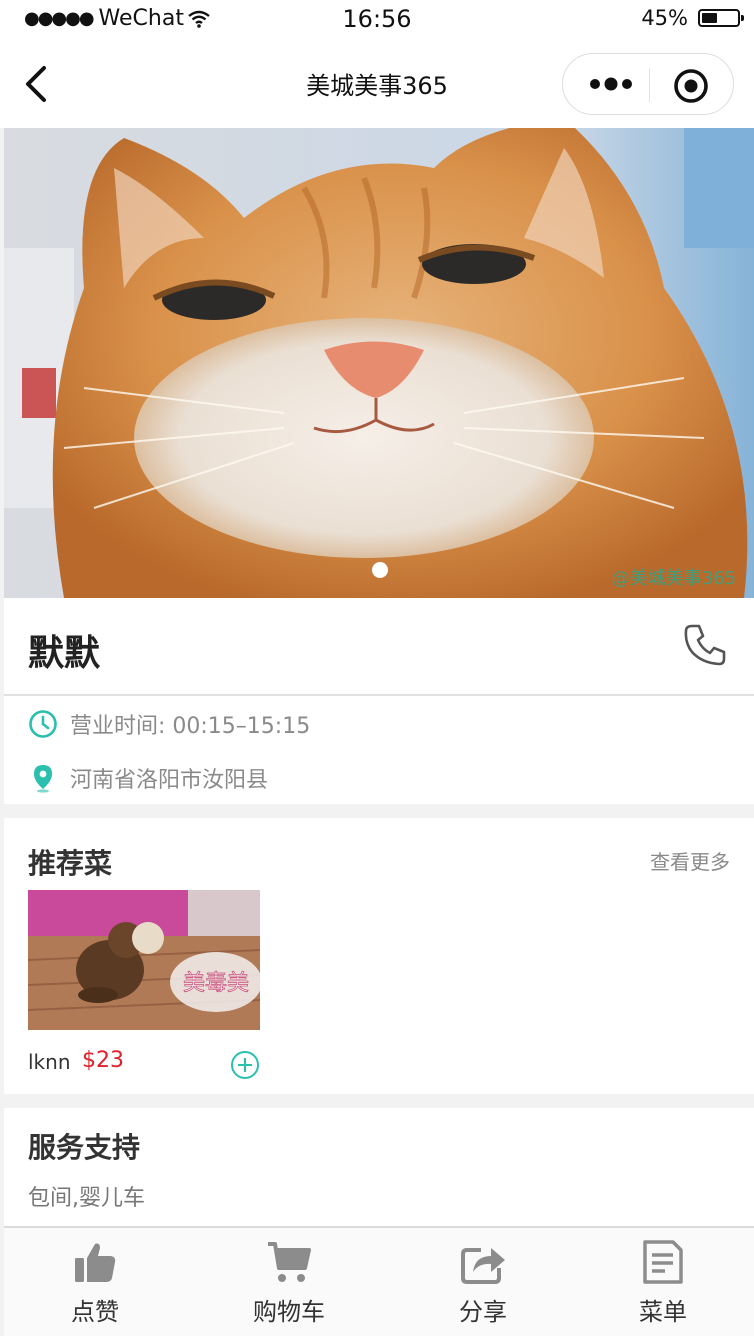 This screenshot has width=754, height=1336. What do you see at coordinates (721, 18) in the screenshot?
I see `battery-icon` at bounding box center [721, 18].